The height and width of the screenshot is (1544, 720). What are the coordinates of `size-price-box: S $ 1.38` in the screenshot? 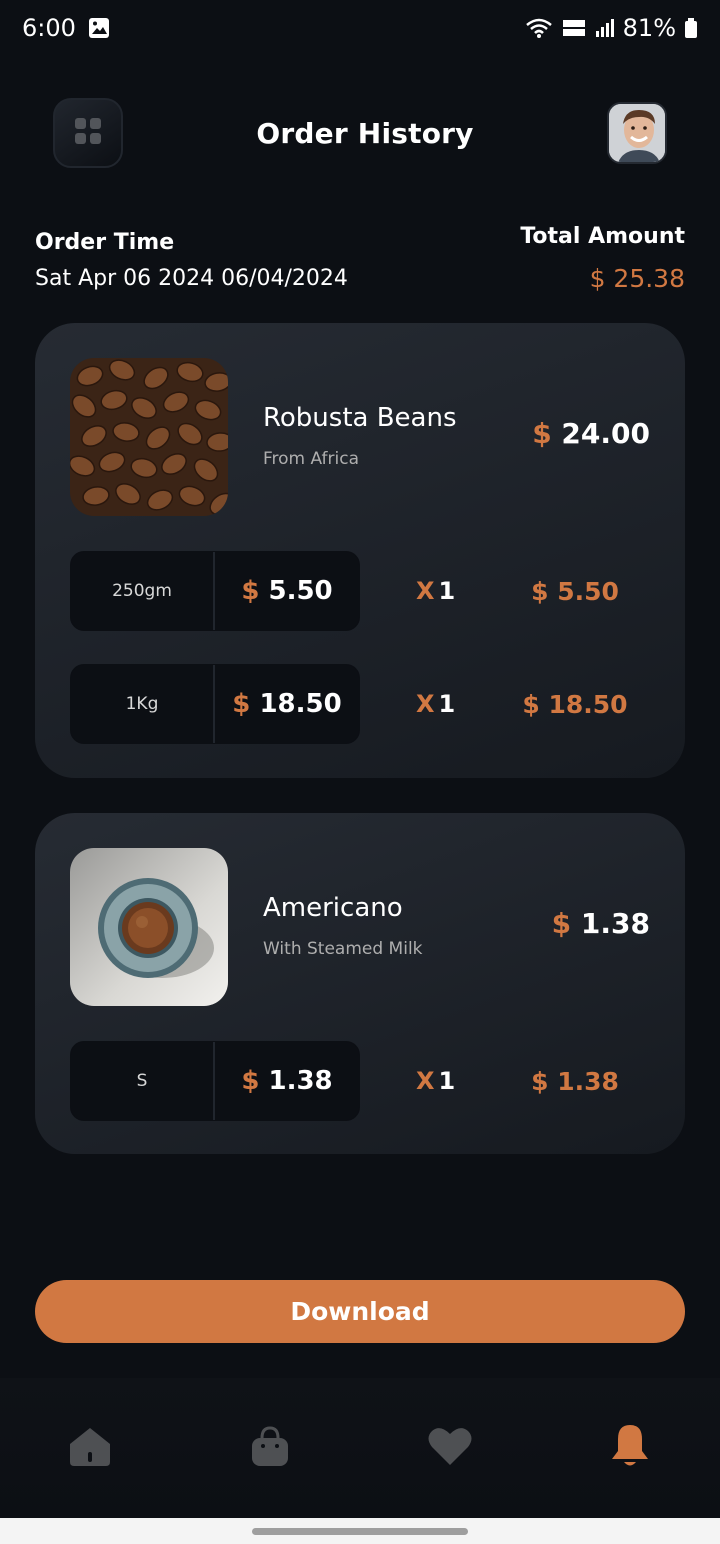 It's located at (215, 1081).